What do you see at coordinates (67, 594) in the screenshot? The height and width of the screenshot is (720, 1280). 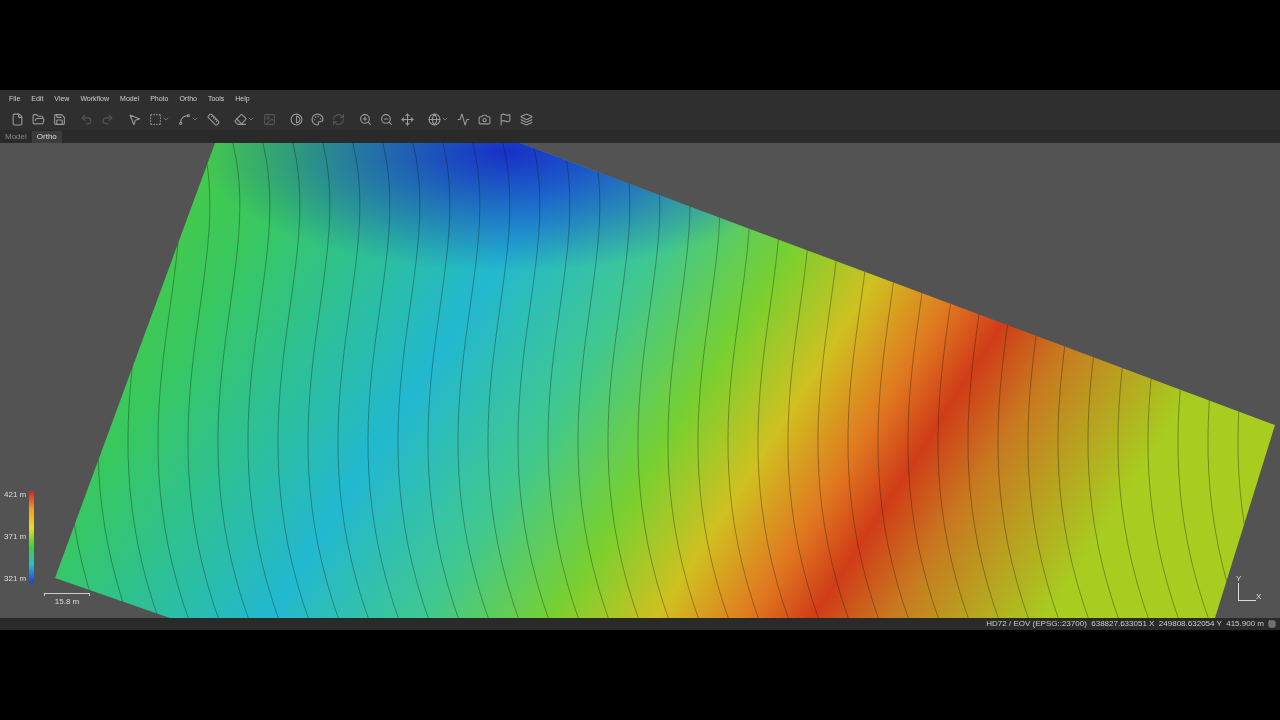 I see `scale-bar` at bounding box center [67, 594].